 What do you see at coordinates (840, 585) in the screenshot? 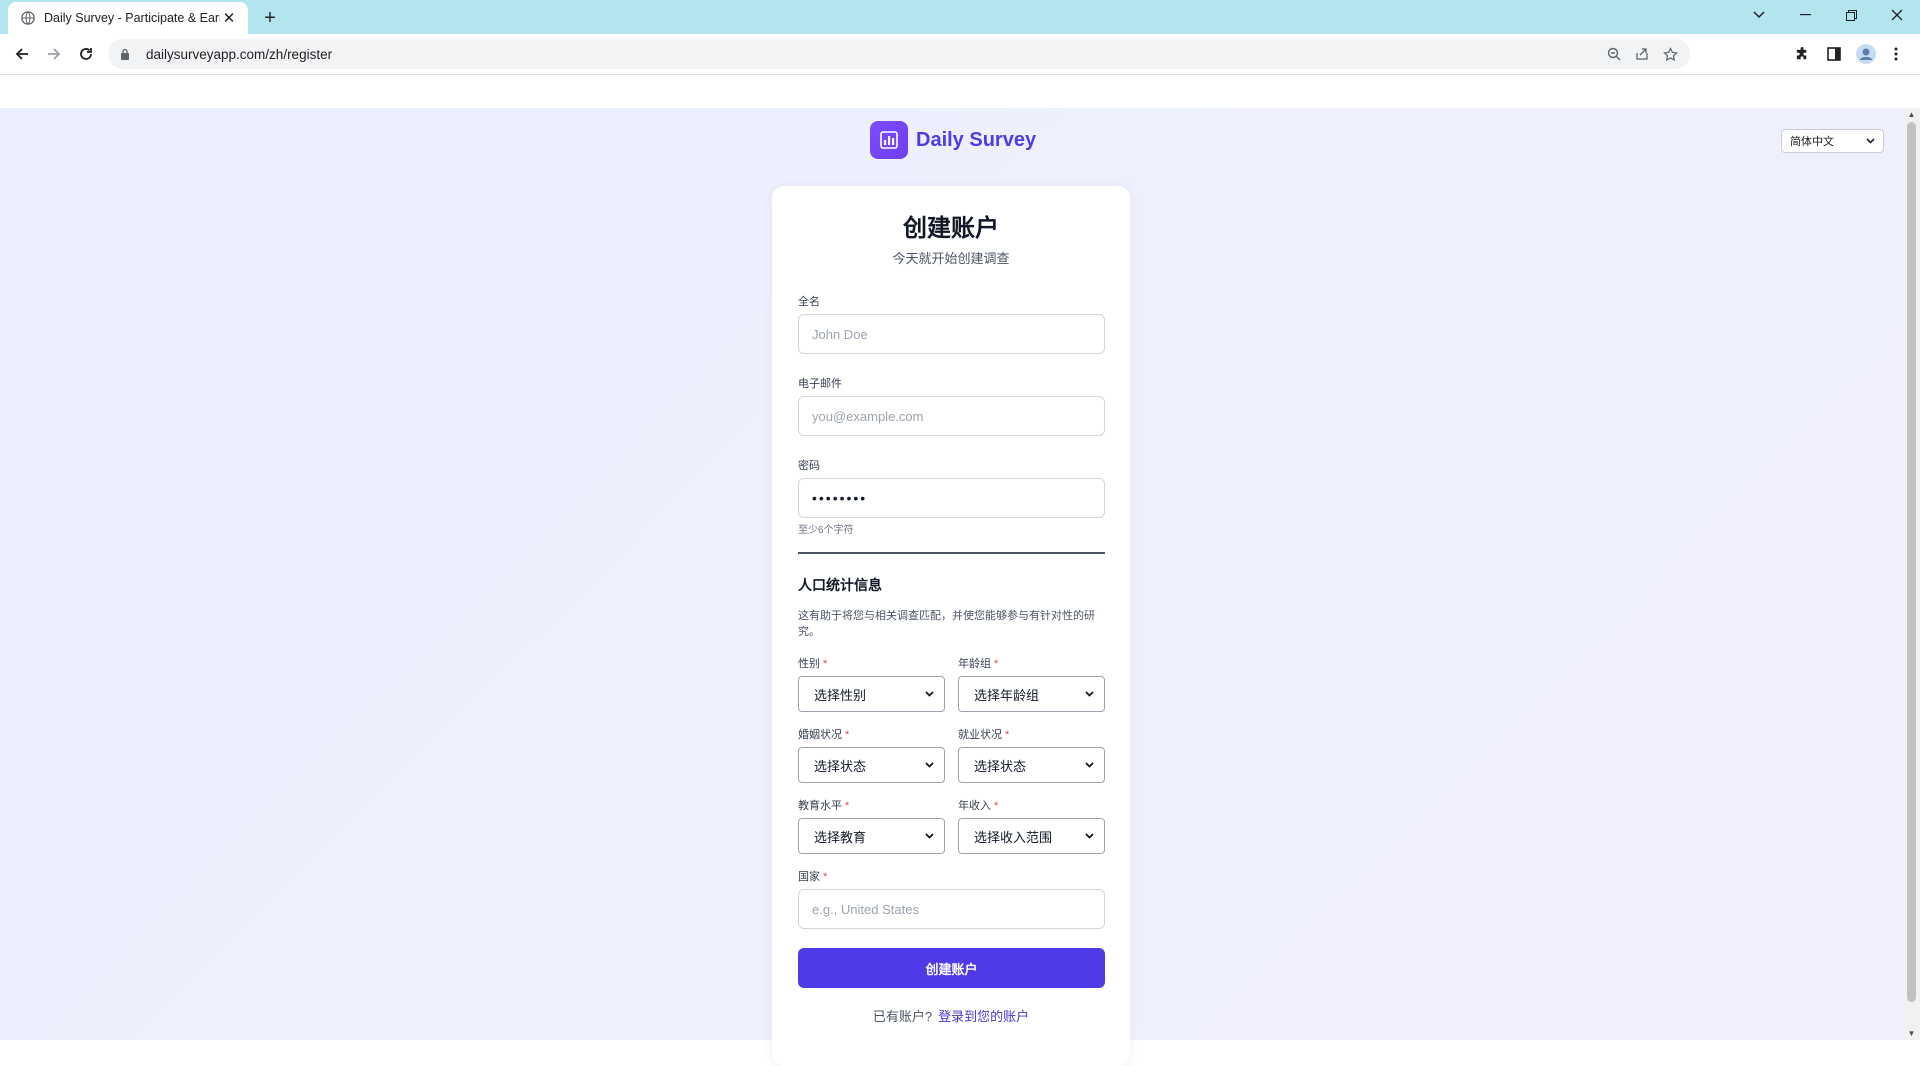
I see `demographics-title: 人口统计信息` at bounding box center [840, 585].